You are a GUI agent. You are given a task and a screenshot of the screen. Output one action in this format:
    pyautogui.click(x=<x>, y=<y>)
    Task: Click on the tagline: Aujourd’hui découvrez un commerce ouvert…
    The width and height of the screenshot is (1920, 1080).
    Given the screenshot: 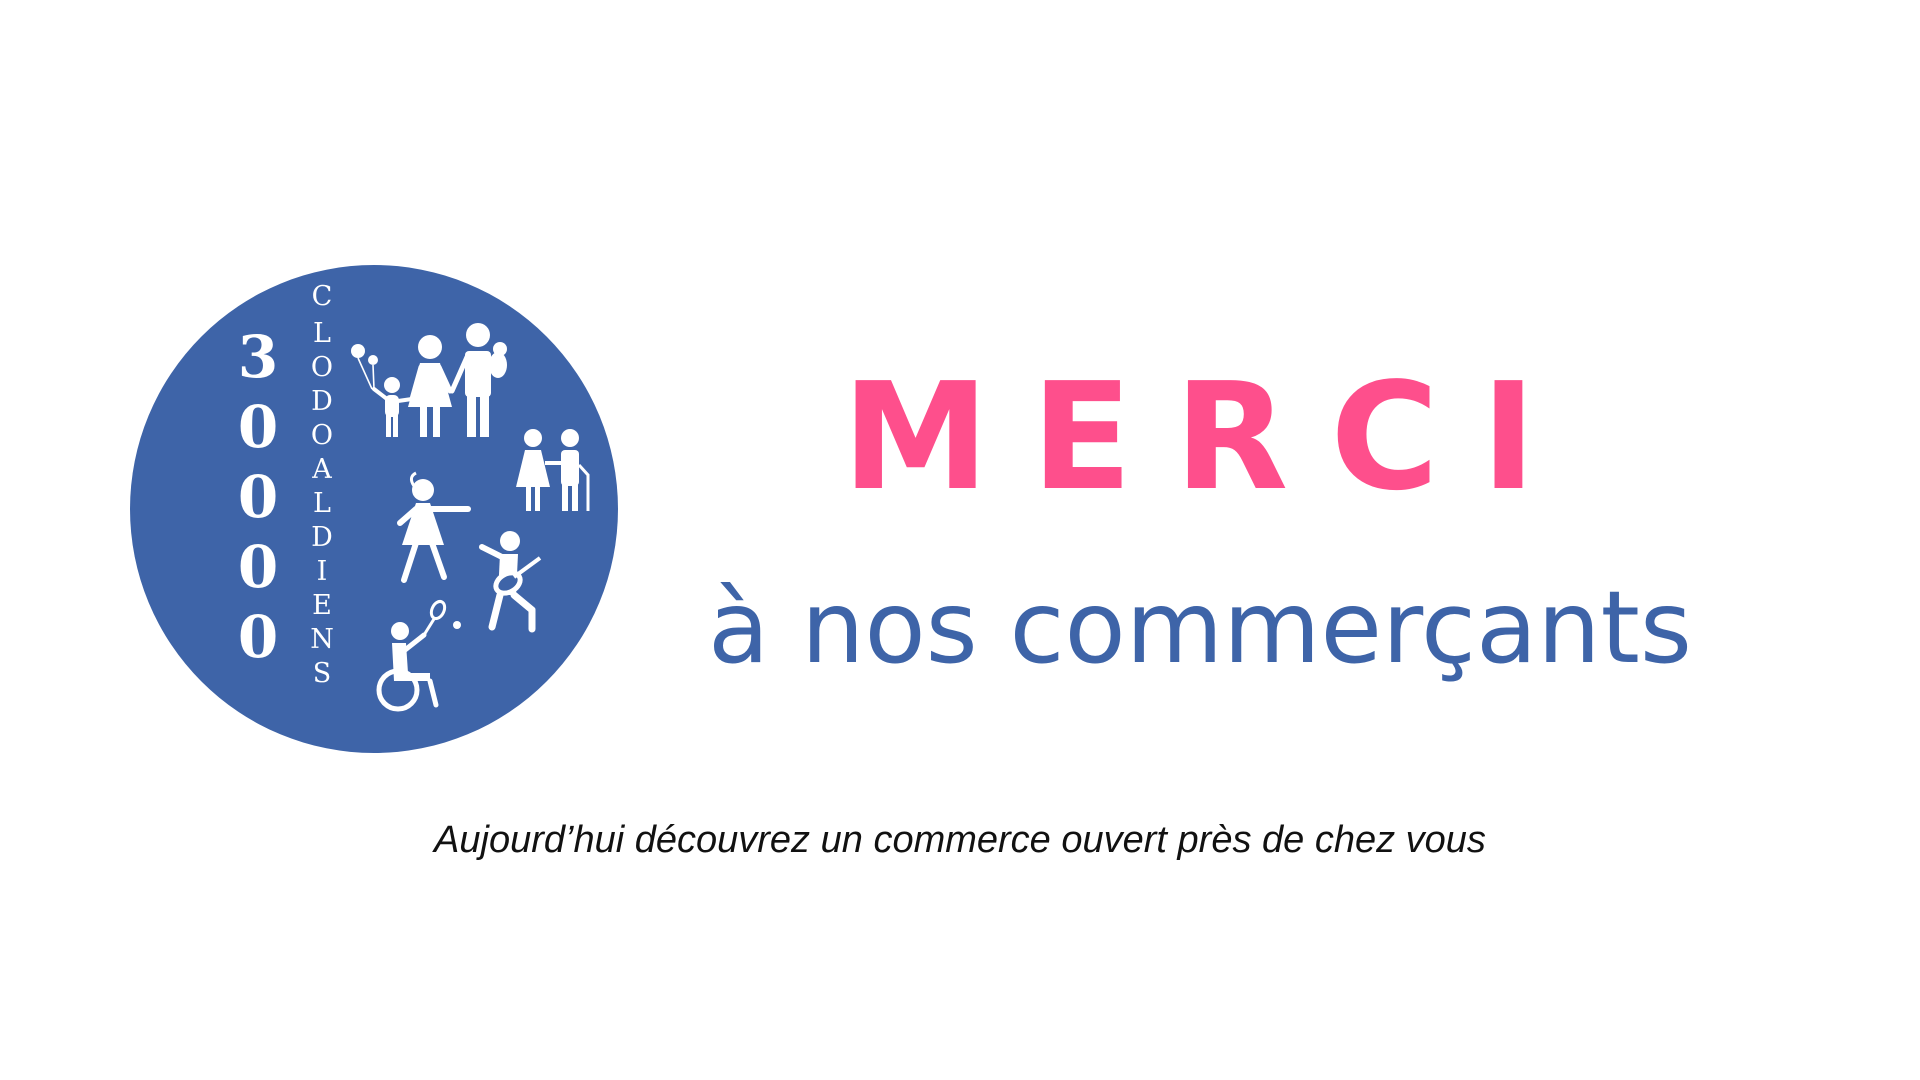 What is the action you would take?
    pyautogui.click(x=960, y=840)
    